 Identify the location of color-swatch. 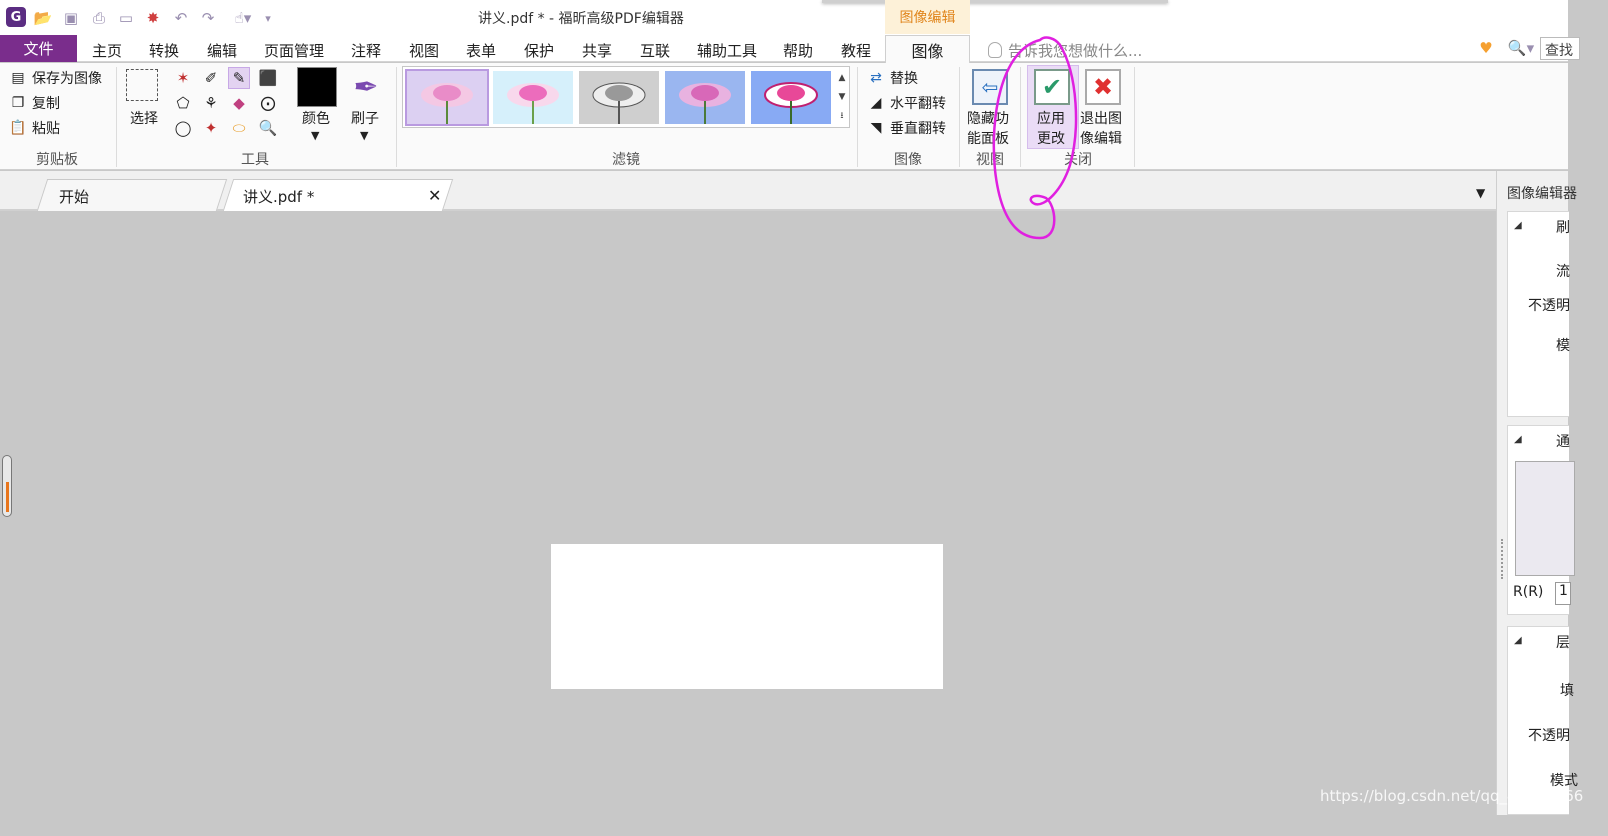
(317, 87).